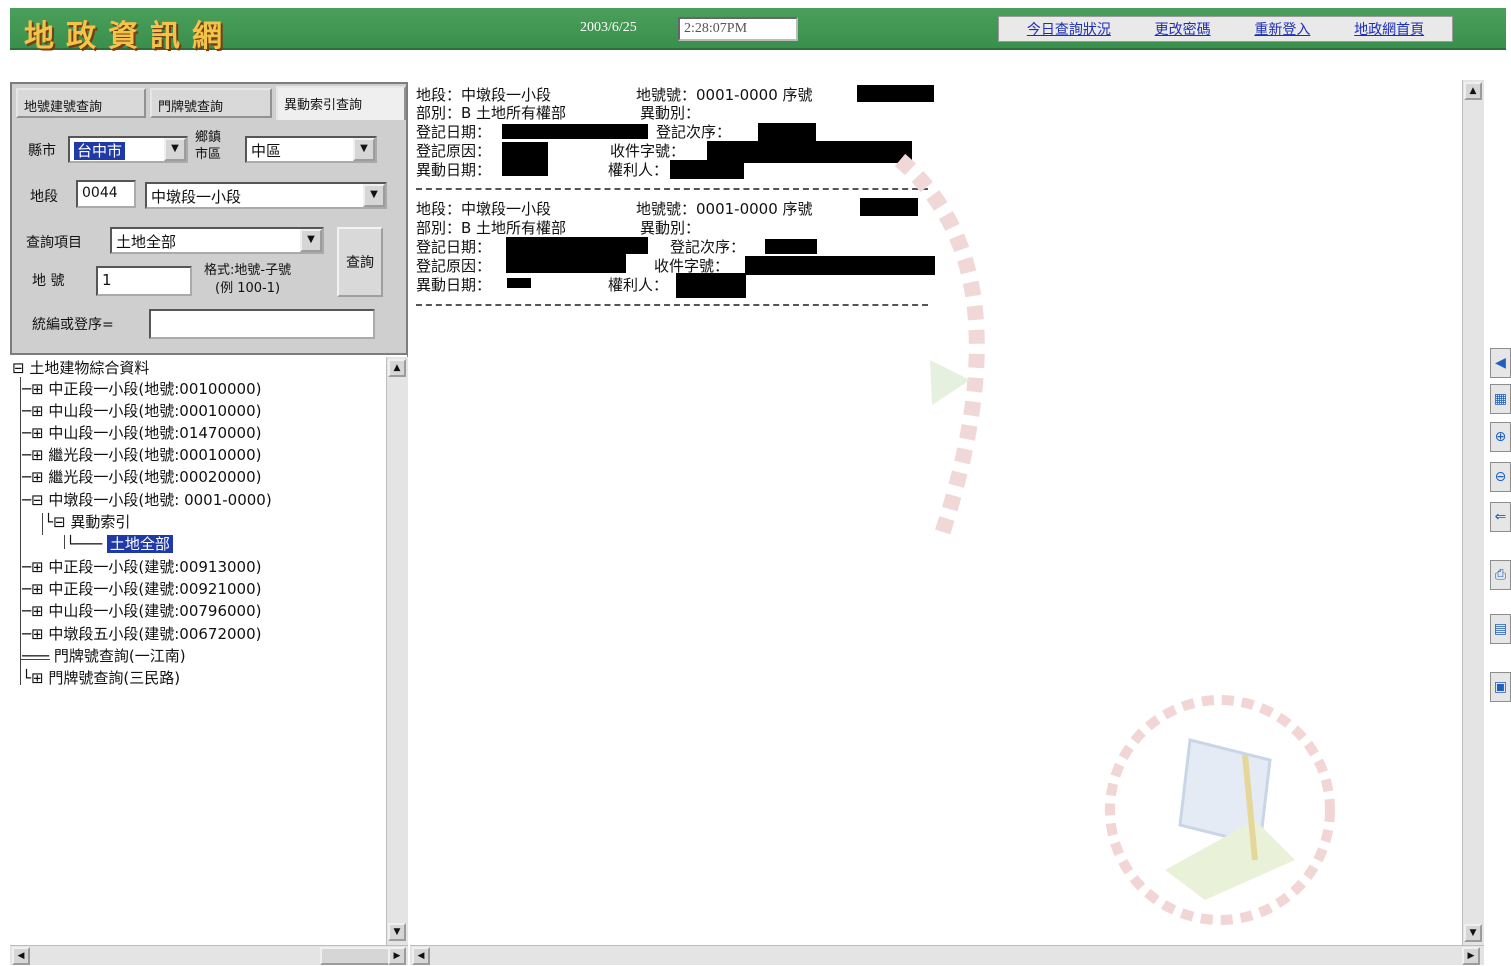 This screenshot has width=1511, height=966. Describe the element at coordinates (266, 195) in the screenshot. I see `section-select: 中墩段一小段 ▼` at that location.